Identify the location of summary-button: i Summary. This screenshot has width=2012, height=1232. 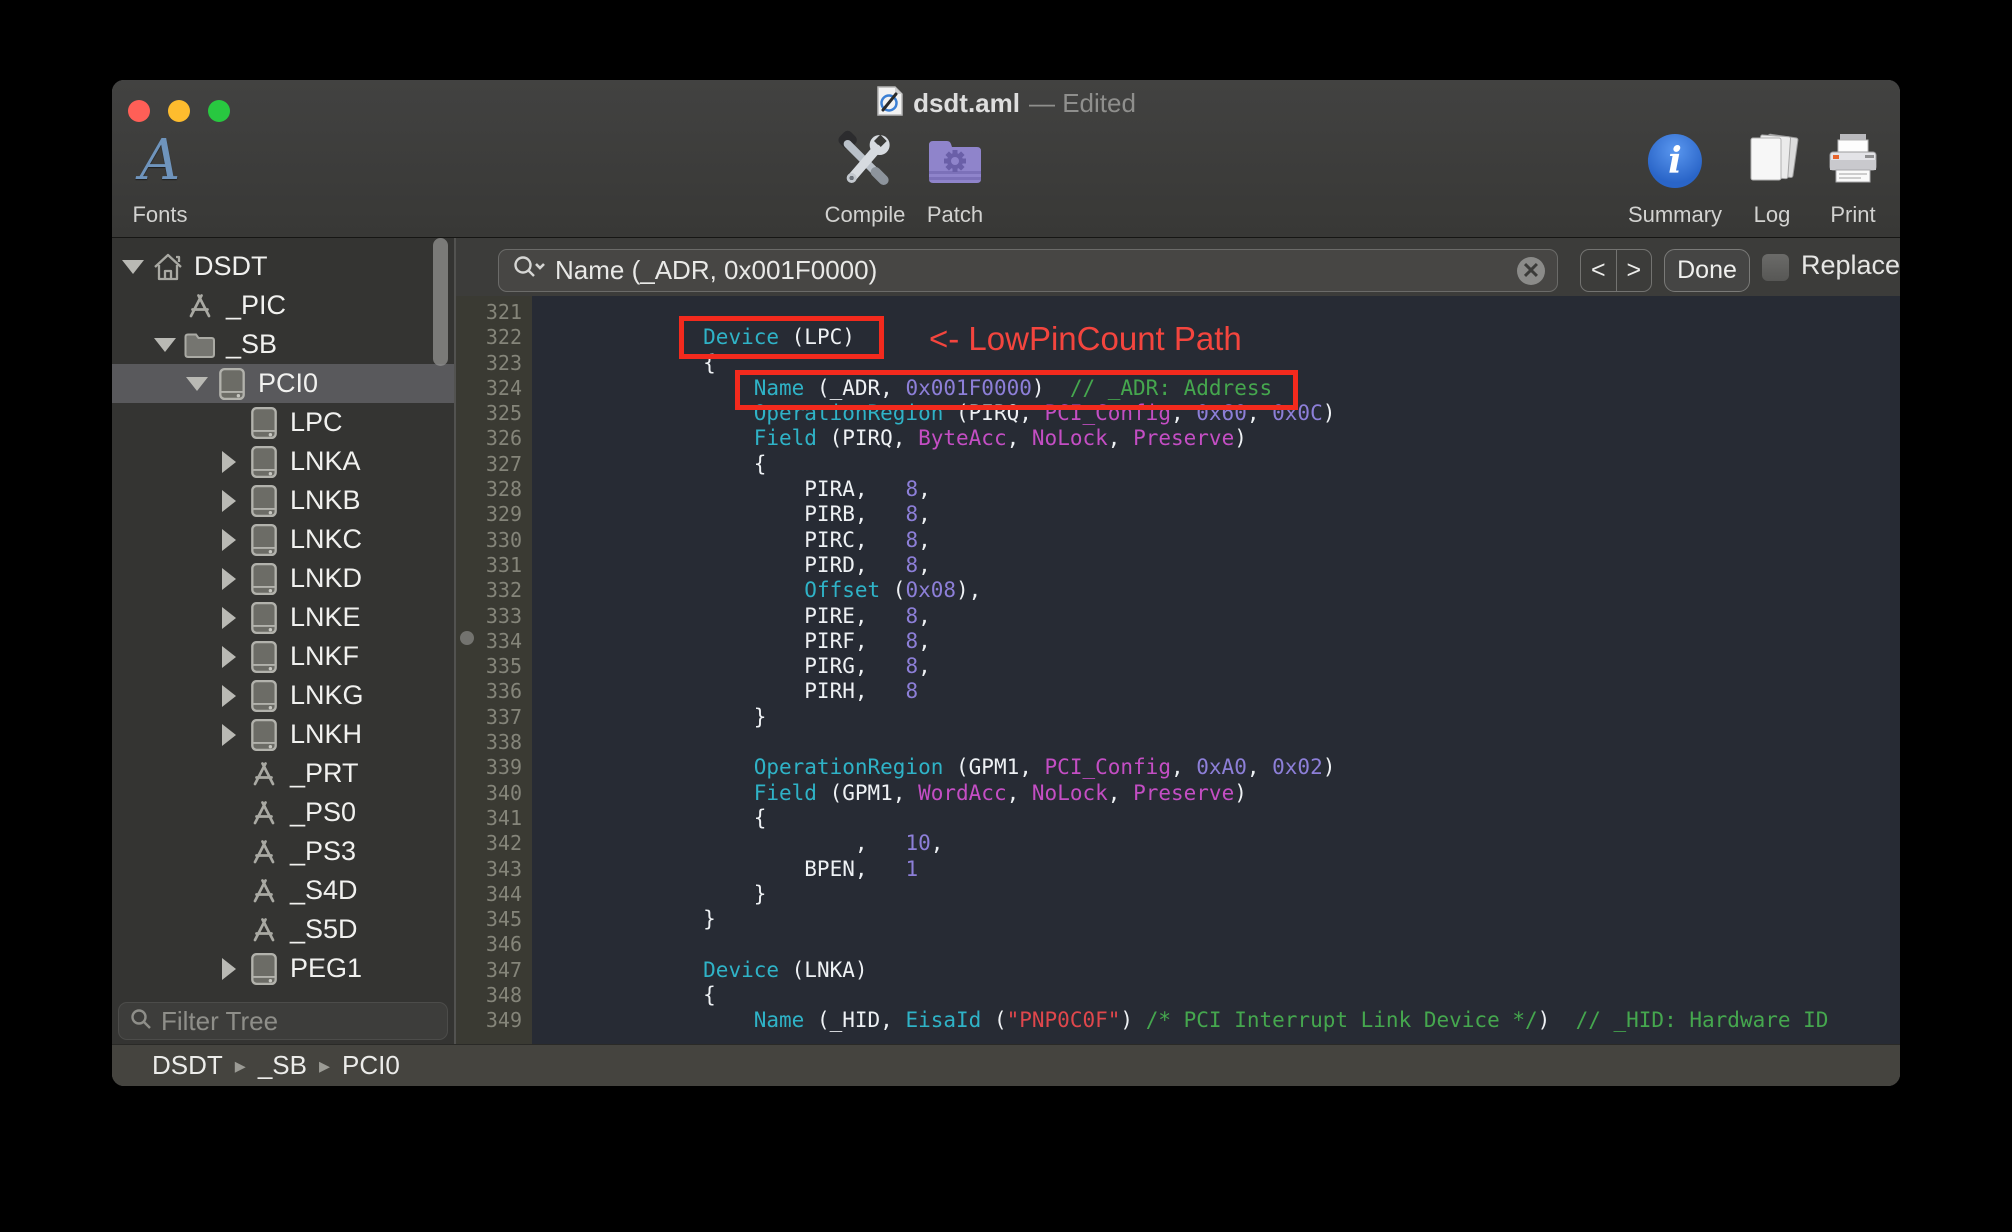
(1675, 175).